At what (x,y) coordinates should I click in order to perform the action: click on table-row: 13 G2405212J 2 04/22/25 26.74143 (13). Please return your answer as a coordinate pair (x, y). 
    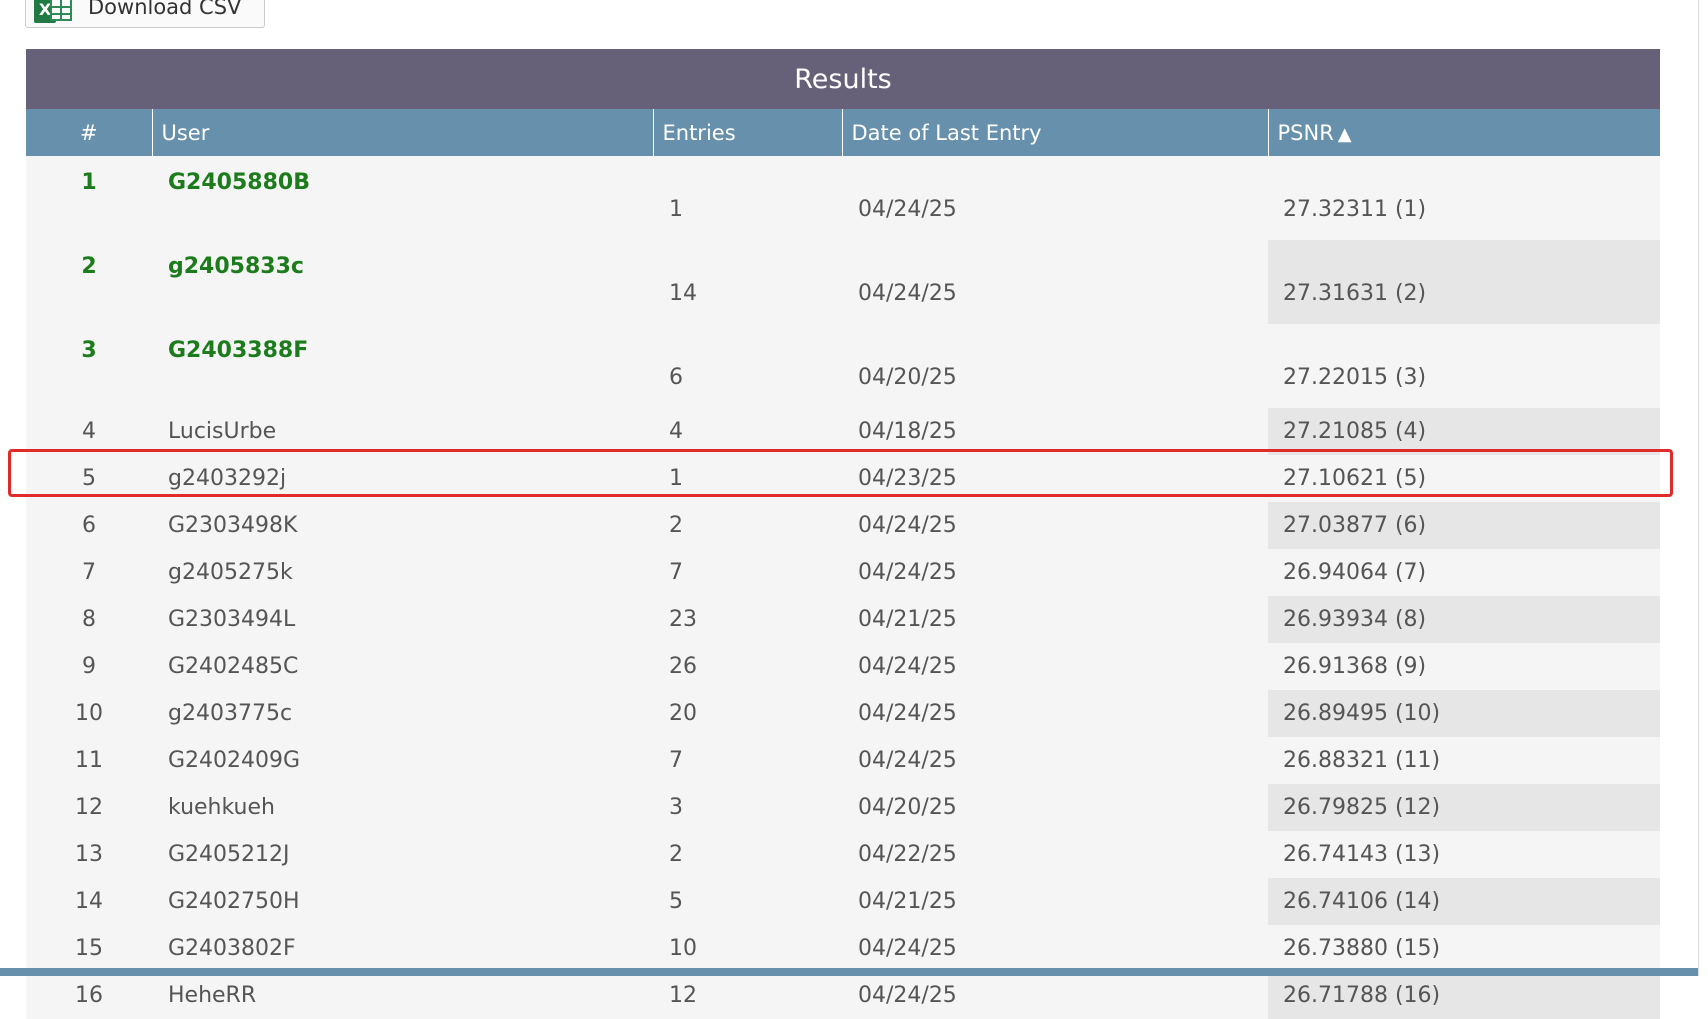
    Looking at the image, I should click on (843, 854).